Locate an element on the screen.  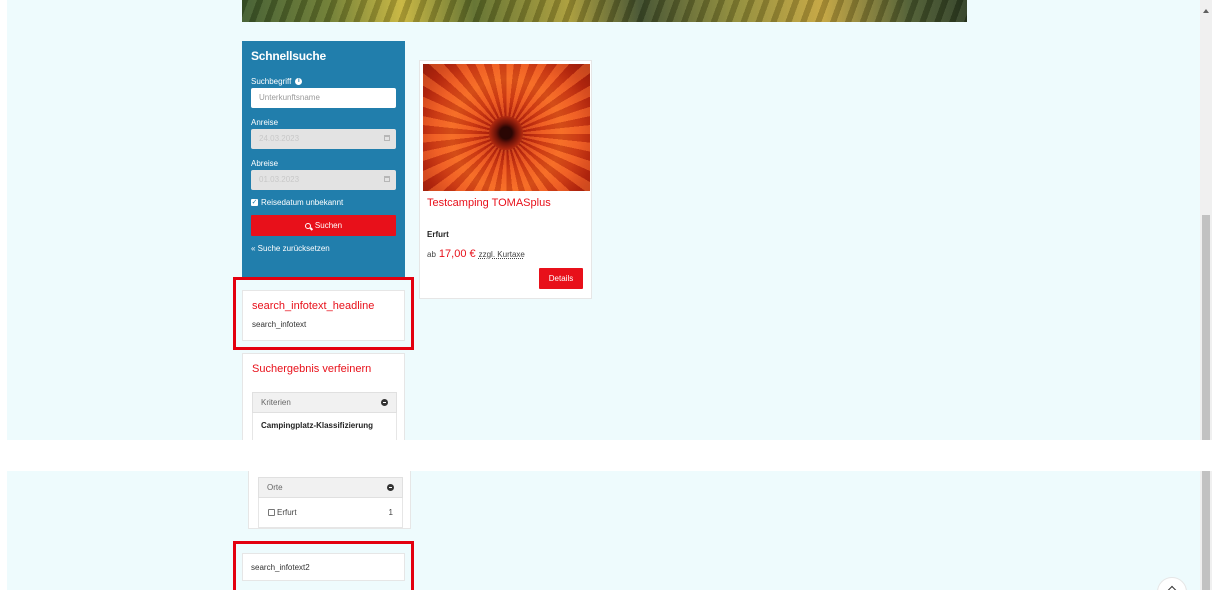
arrival-date-input: 24.03.2023 is located at coordinates (323, 139).